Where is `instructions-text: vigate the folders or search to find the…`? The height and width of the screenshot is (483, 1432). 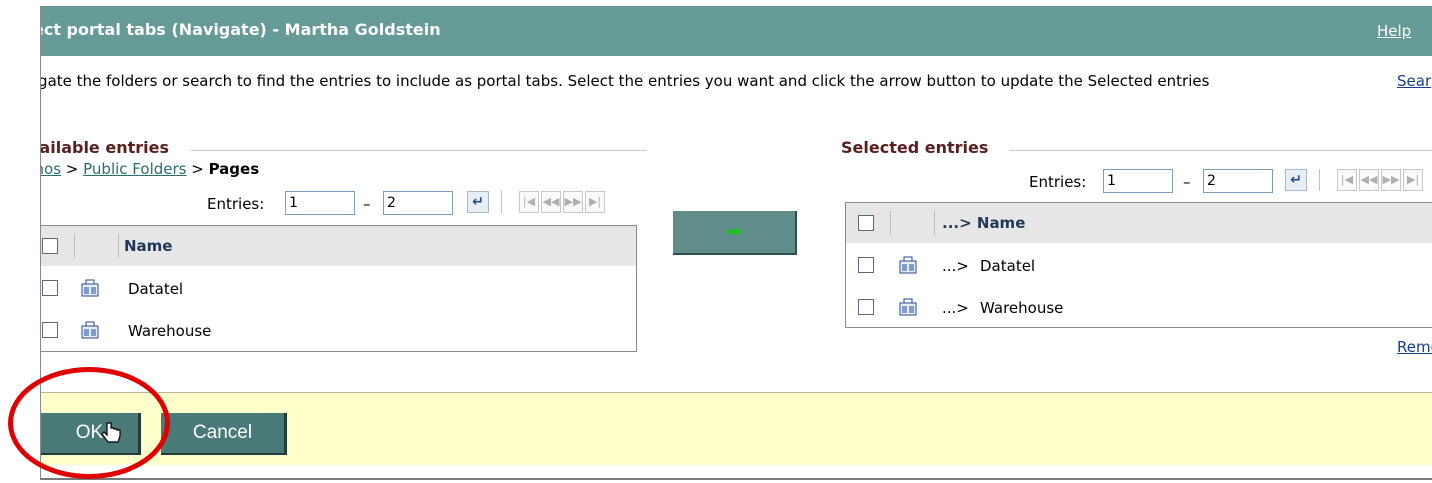
instructions-text: vigate the folders or search to find the… is located at coordinates (625, 81).